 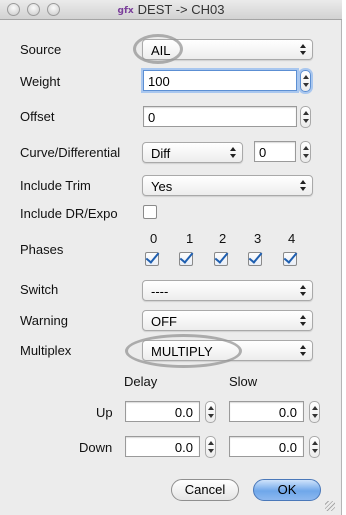 I want to click on cancel-button: Cancel, so click(x=205, y=490).